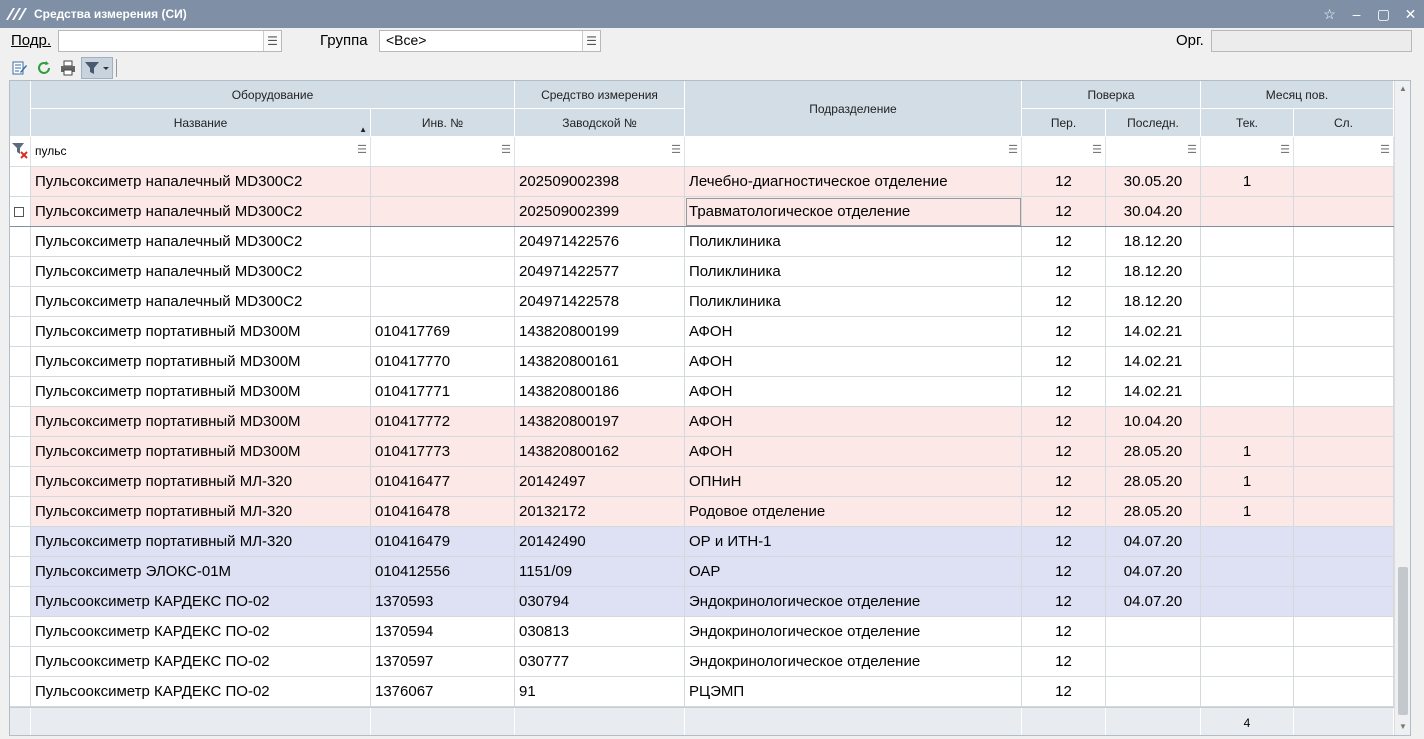  What do you see at coordinates (1153, 242) in the screenshot?
I see `cell-last: 18.12.20` at bounding box center [1153, 242].